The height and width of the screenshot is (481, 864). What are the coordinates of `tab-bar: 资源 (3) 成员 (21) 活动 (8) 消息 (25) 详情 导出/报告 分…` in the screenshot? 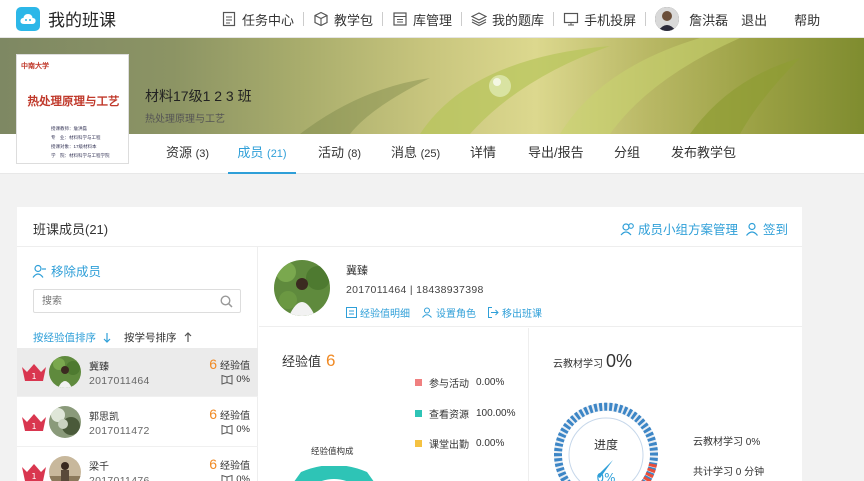 It's located at (432, 154).